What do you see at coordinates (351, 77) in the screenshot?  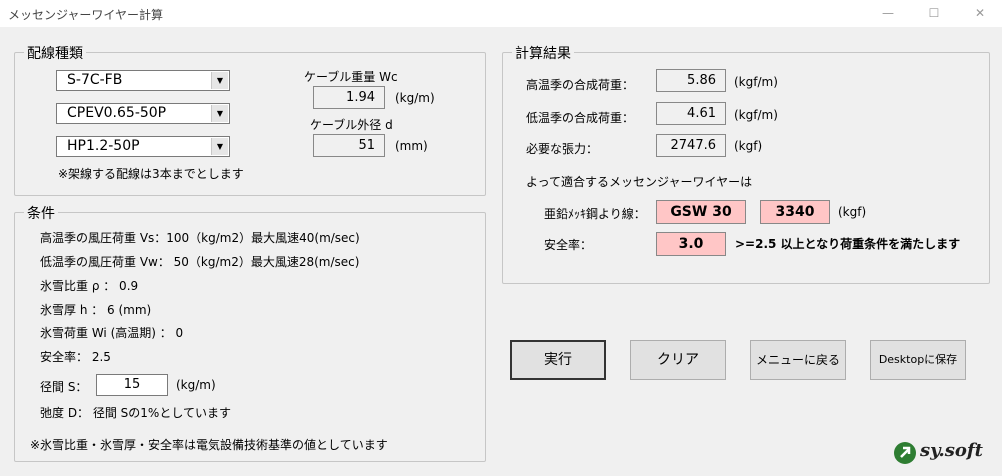 I see `cable-weight-label: ケーブル重量 Wc` at bounding box center [351, 77].